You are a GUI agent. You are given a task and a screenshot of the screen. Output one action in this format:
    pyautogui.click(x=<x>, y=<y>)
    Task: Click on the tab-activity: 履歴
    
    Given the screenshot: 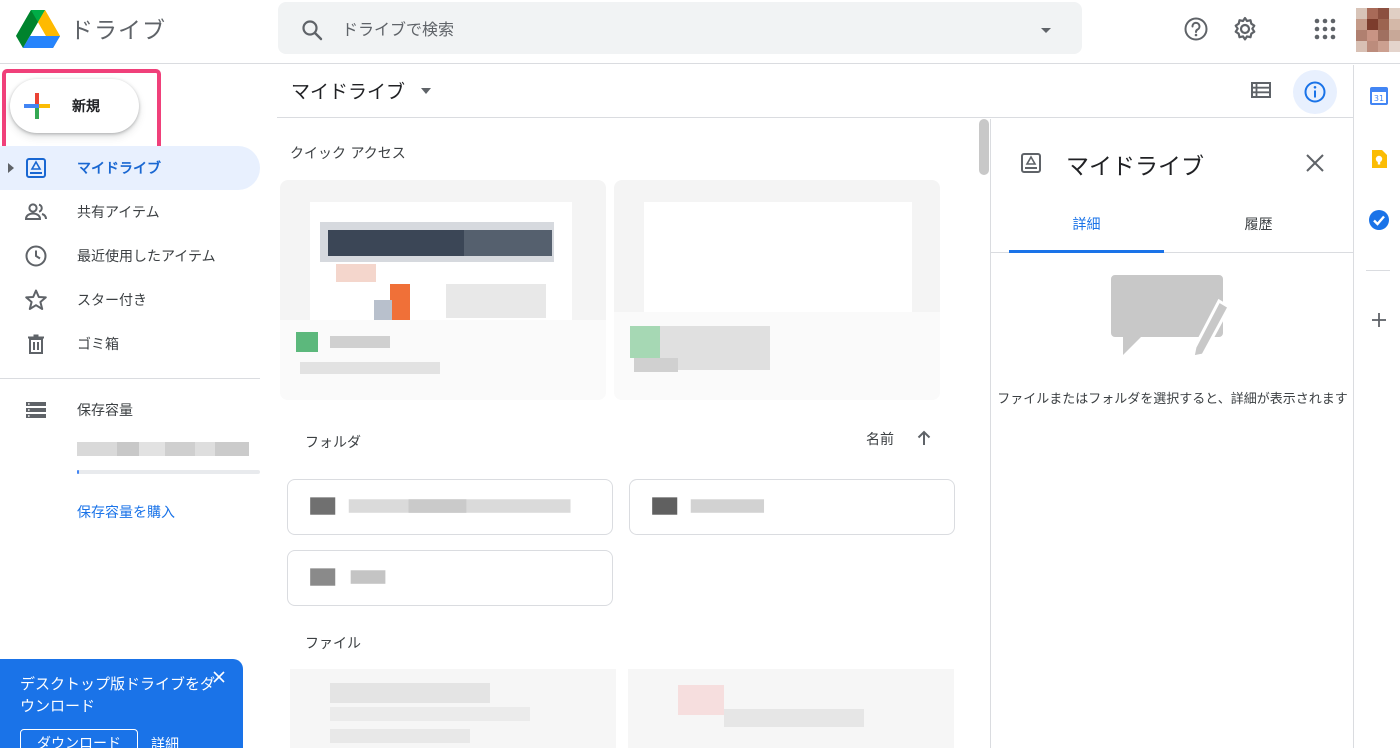 What is the action you would take?
    pyautogui.click(x=1258, y=227)
    